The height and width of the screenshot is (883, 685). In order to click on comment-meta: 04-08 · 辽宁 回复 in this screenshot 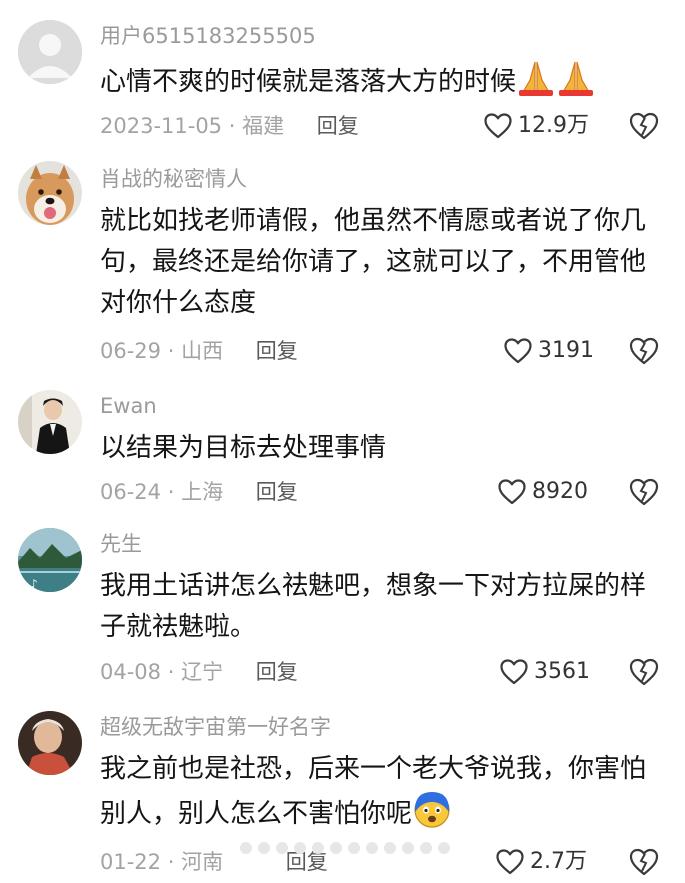, I will do `click(199, 672)`.